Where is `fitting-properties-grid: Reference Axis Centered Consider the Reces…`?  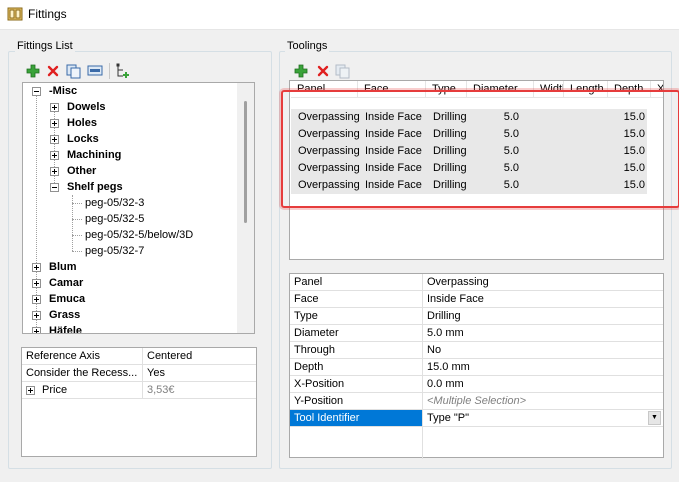 fitting-properties-grid: Reference Axis Centered Consider the Reces… is located at coordinates (139, 402).